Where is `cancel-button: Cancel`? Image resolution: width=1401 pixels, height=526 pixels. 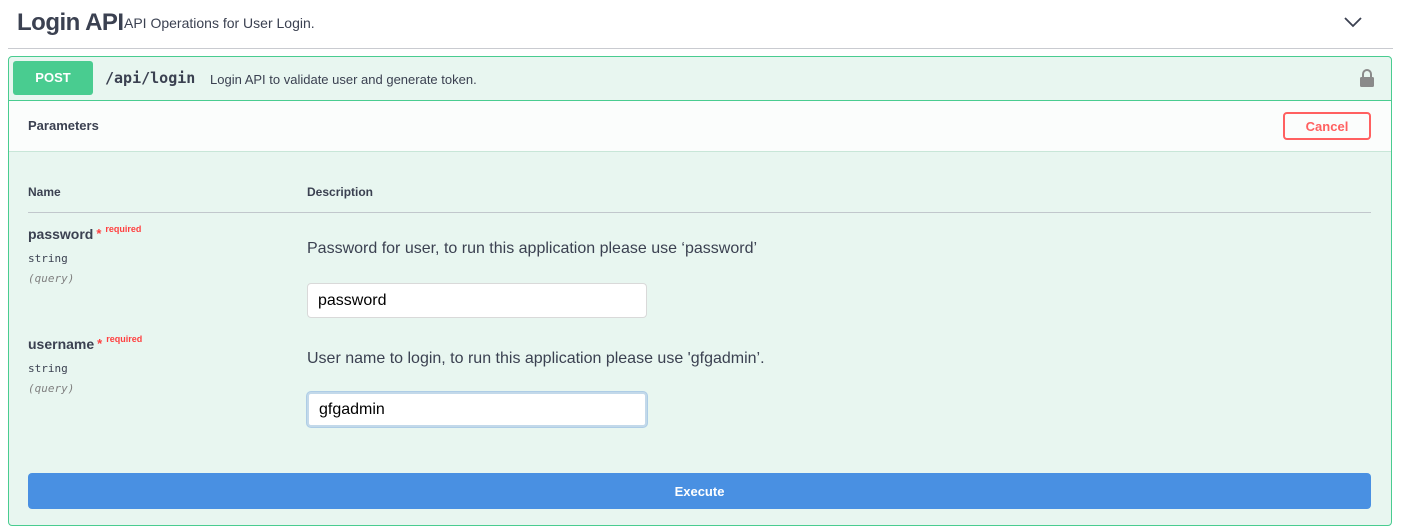 cancel-button: Cancel is located at coordinates (1327, 126).